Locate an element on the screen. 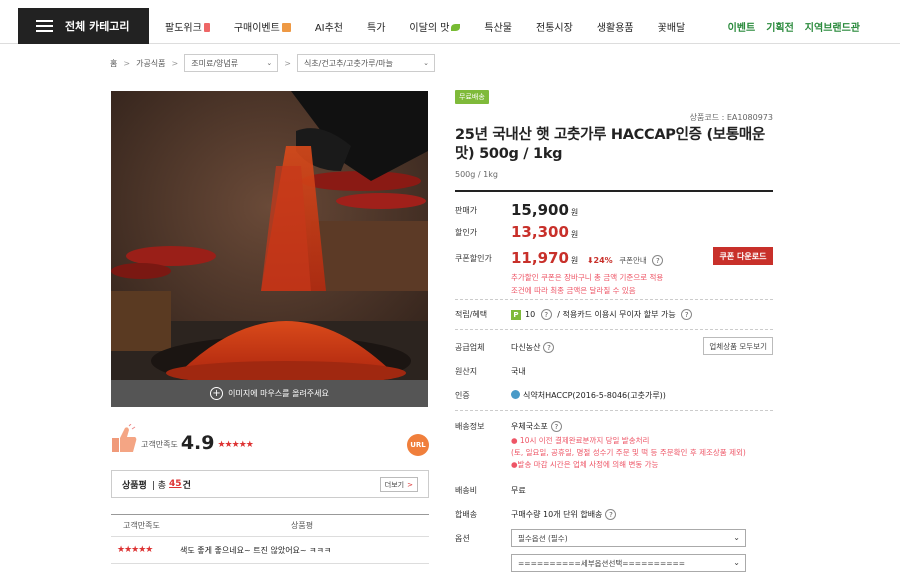 This screenshot has width=900, height=573. breadcrumb-home: 홈 is located at coordinates (113, 63).